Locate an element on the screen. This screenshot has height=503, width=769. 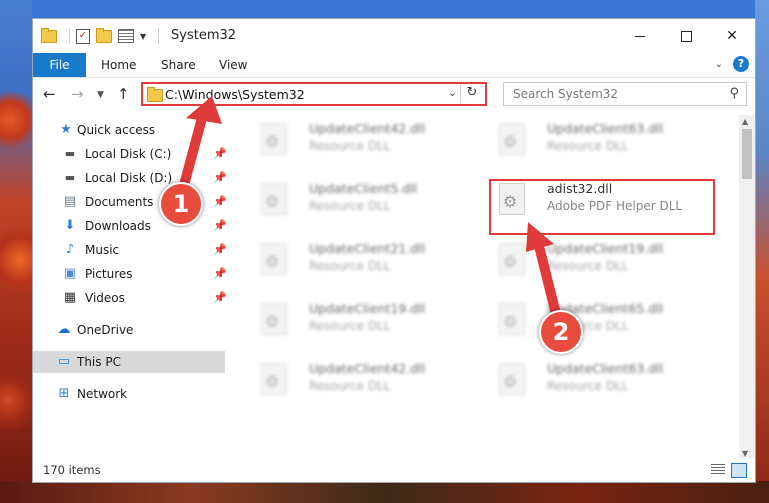
expand-ribbon-icon: ⌄ is located at coordinates (719, 64).